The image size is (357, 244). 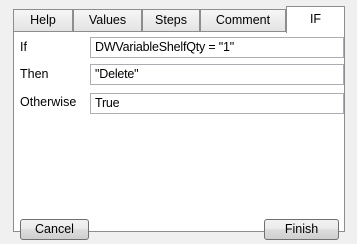 What do you see at coordinates (107, 103) in the screenshot?
I see `otherwise-value: True` at bounding box center [107, 103].